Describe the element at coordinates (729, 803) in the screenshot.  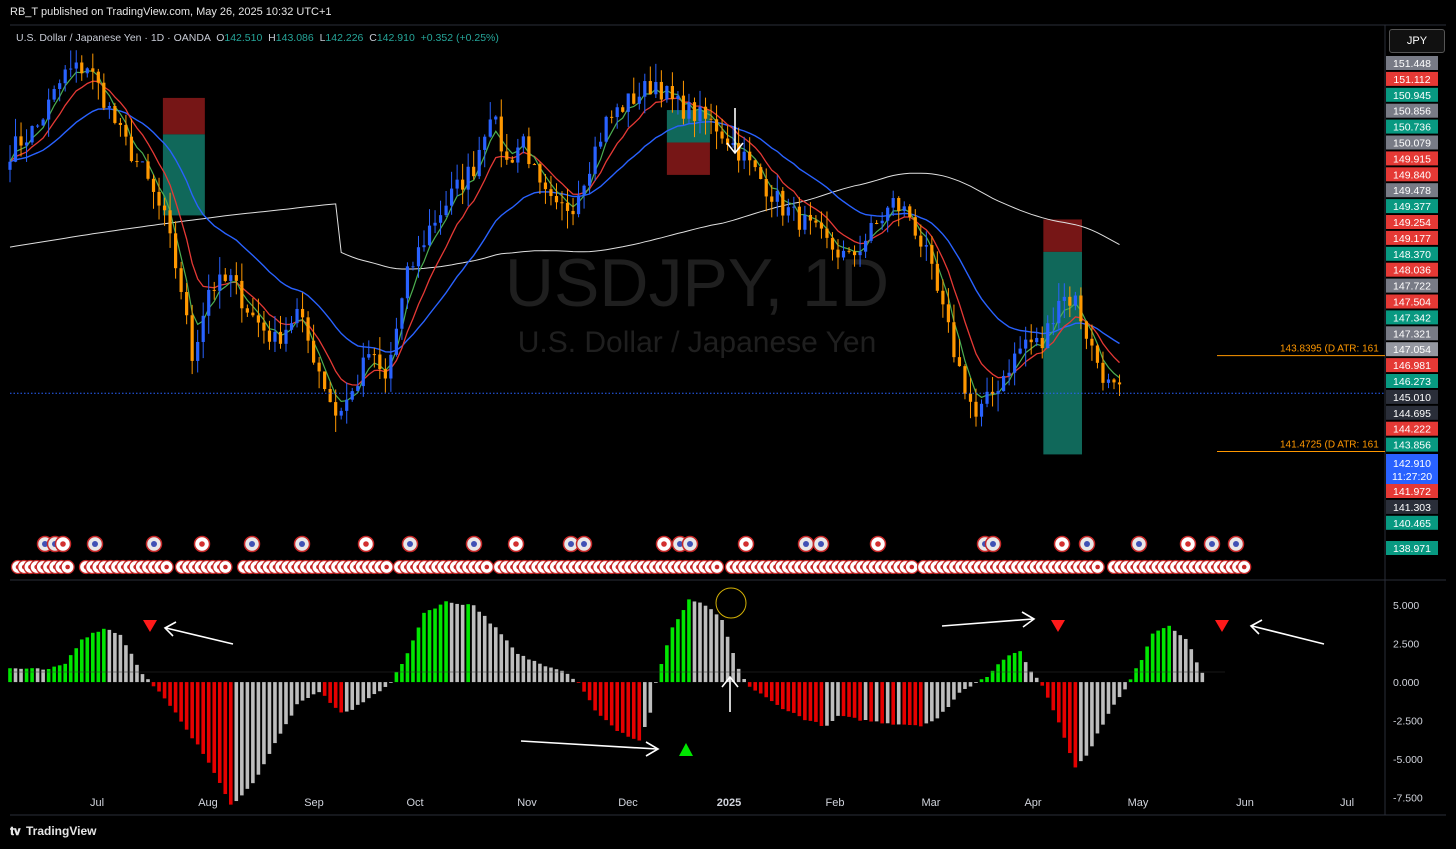
I see `time-tick: 2025` at that location.